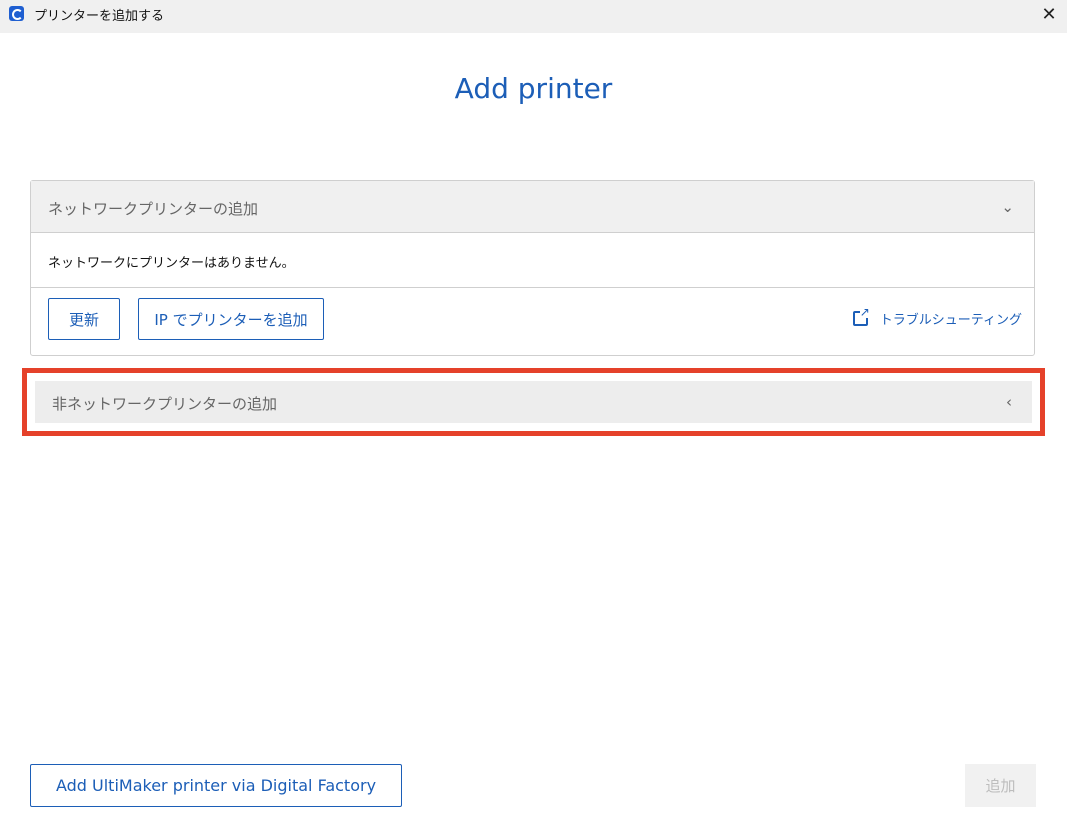 This screenshot has width=1067, height=835. What do you see at coordinates (16, 13) in the screenshot?
I see `cura-app-icon` at bounding box center [16, 13].